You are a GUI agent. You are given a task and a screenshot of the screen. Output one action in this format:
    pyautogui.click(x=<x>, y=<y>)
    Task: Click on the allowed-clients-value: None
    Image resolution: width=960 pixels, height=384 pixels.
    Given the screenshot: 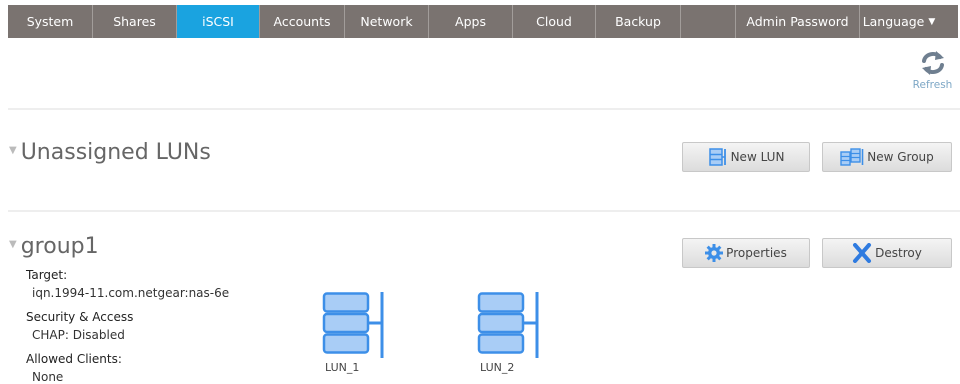 What is the action you would take?
    pyautogui.click(x=48, y=377)
    